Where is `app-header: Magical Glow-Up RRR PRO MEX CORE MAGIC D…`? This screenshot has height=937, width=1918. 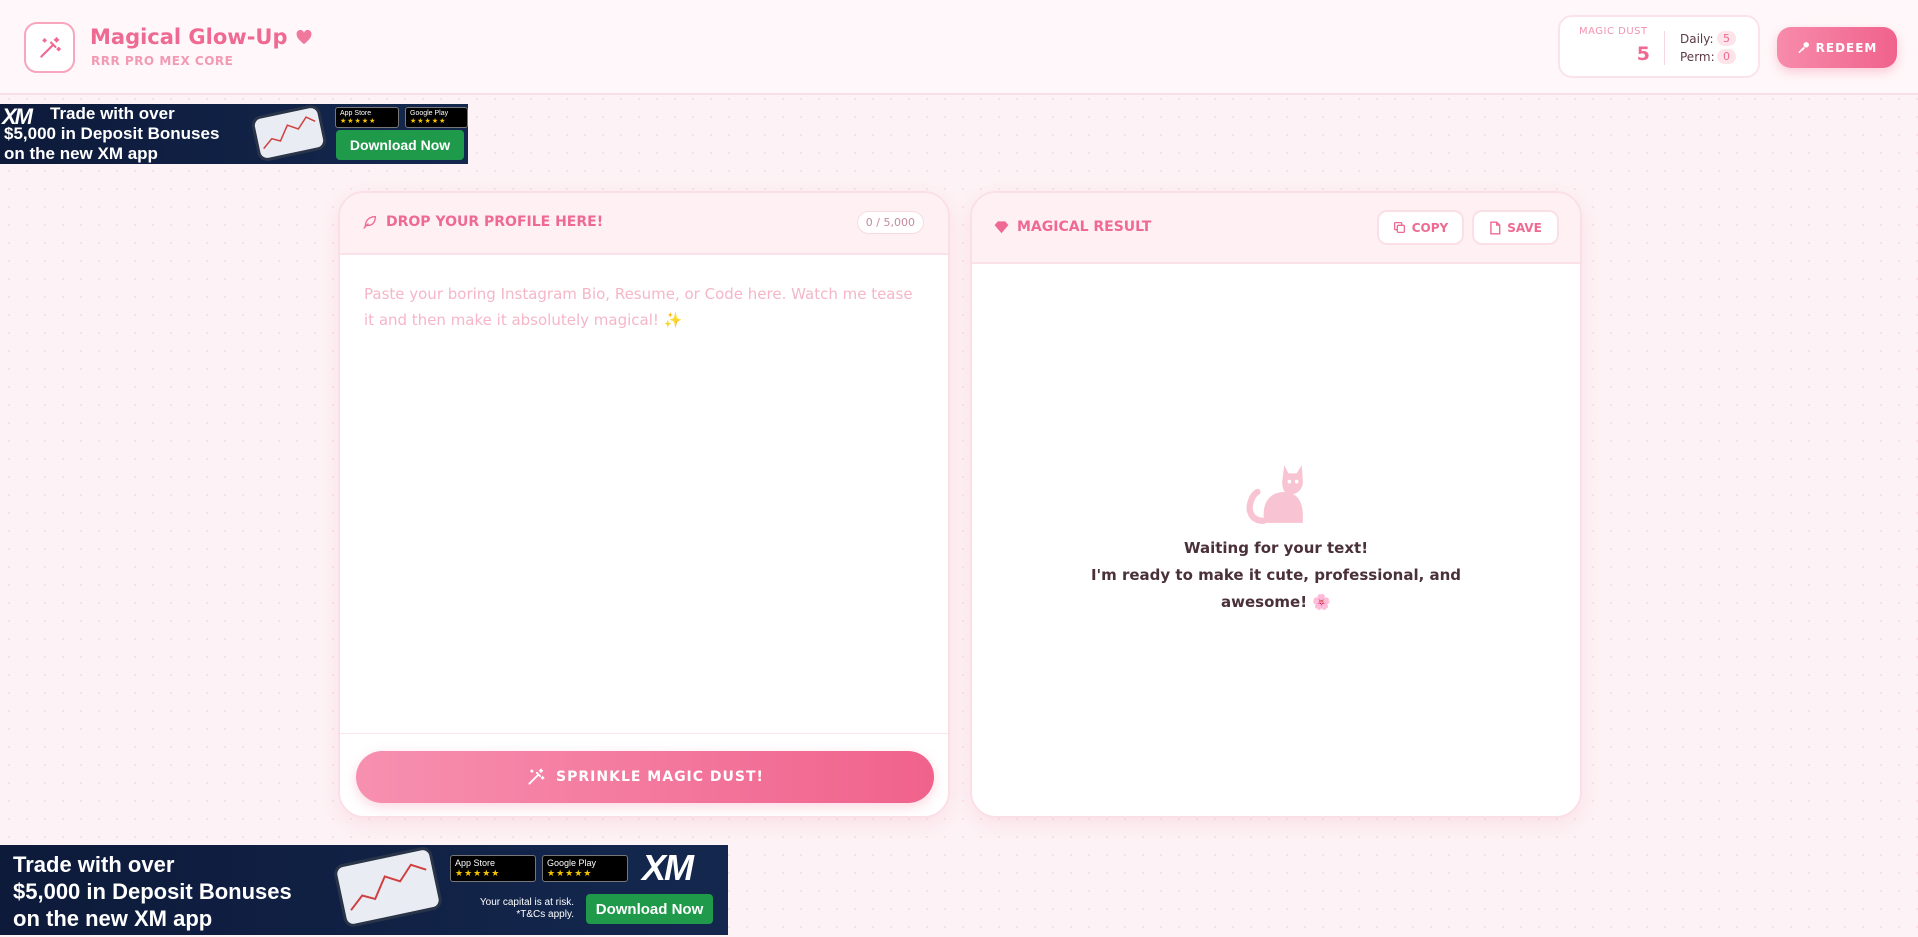 app-header: Magical Glow-Up RRR PRO MEX CORE MAGIC D… is located at coordinates (959, 47).